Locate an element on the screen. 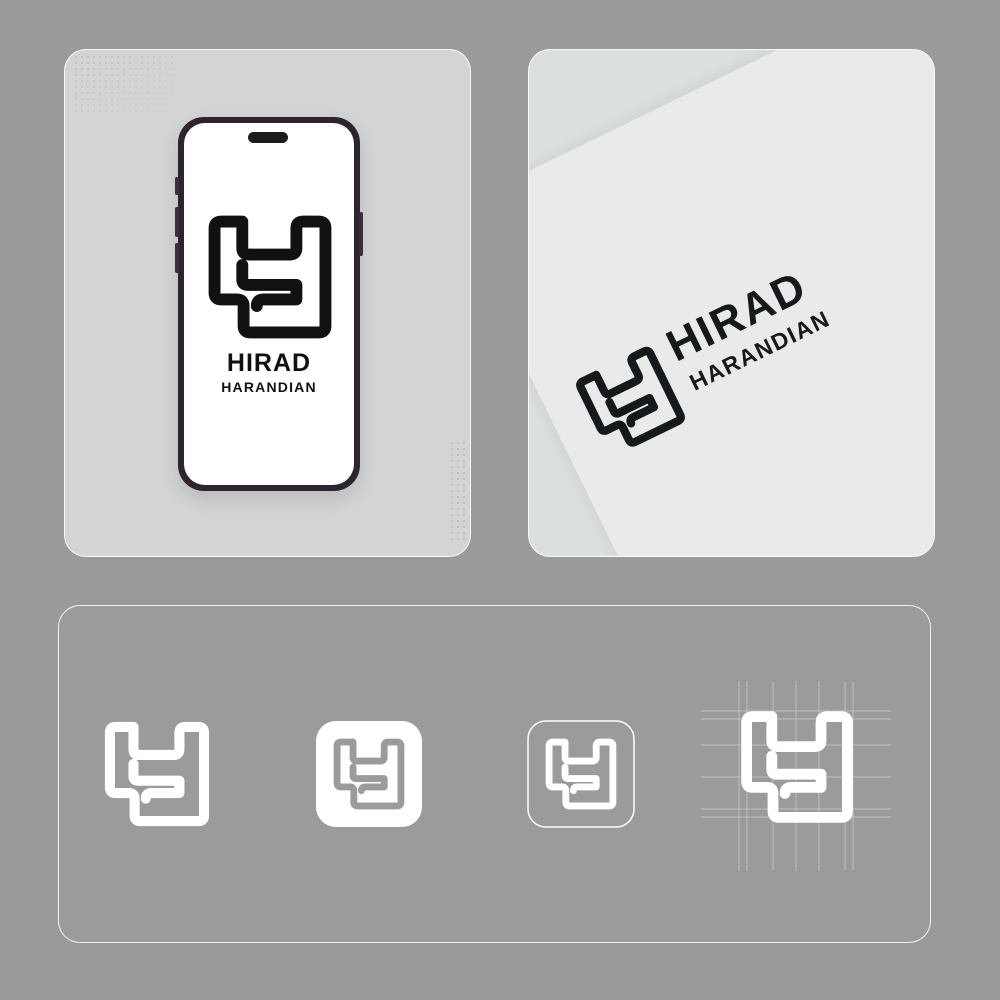 This screenshot has width=1000, height=1000. construction-grid-mark is located at coordinates (796, 776).